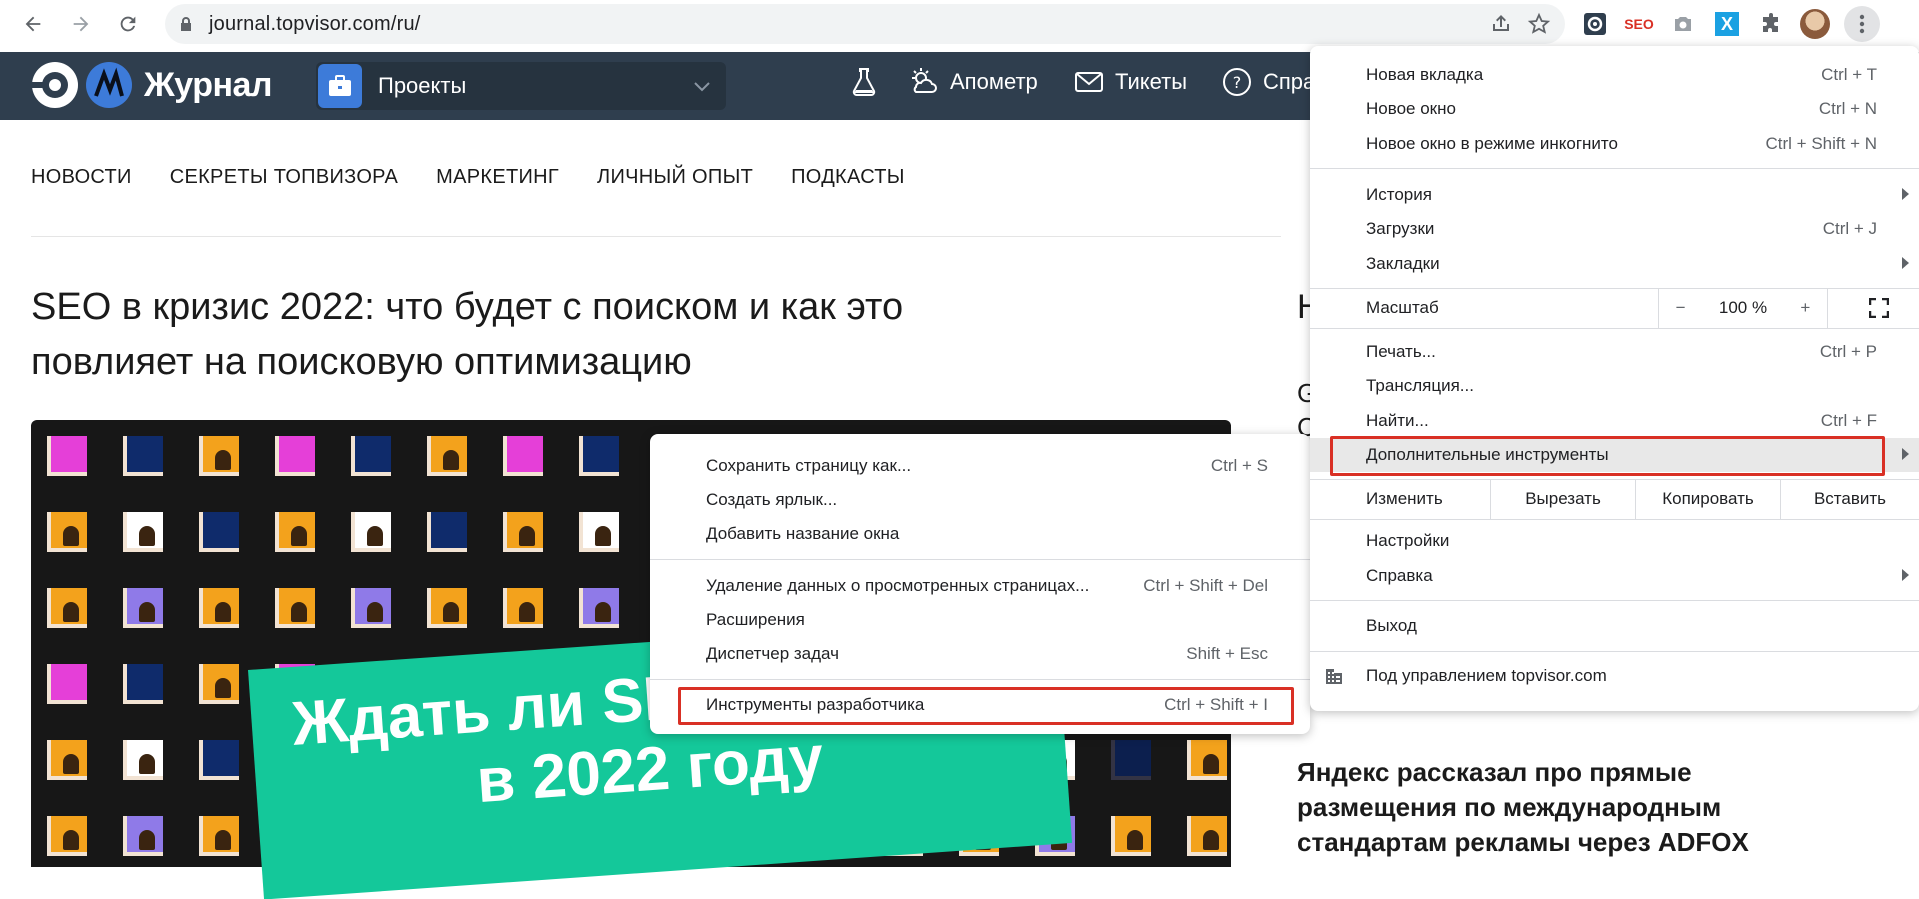 The height and width of the screenshot is (899, 1919). Describe the element at coordinates (497, 177) in the screenshot. I see `category-marketing: МАРКЕТИНГ` at that location.